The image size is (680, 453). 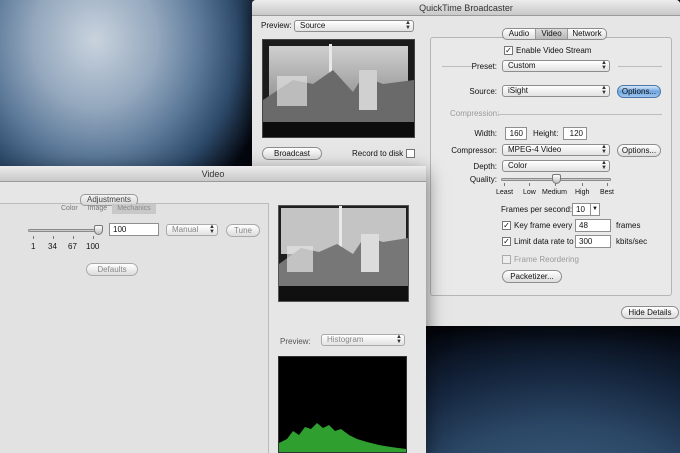 What do you see at coordinates (508, 50) in the screenshot?
I see `enable-video-stream-checkbox: ✓` at bounding box center [508, 50].